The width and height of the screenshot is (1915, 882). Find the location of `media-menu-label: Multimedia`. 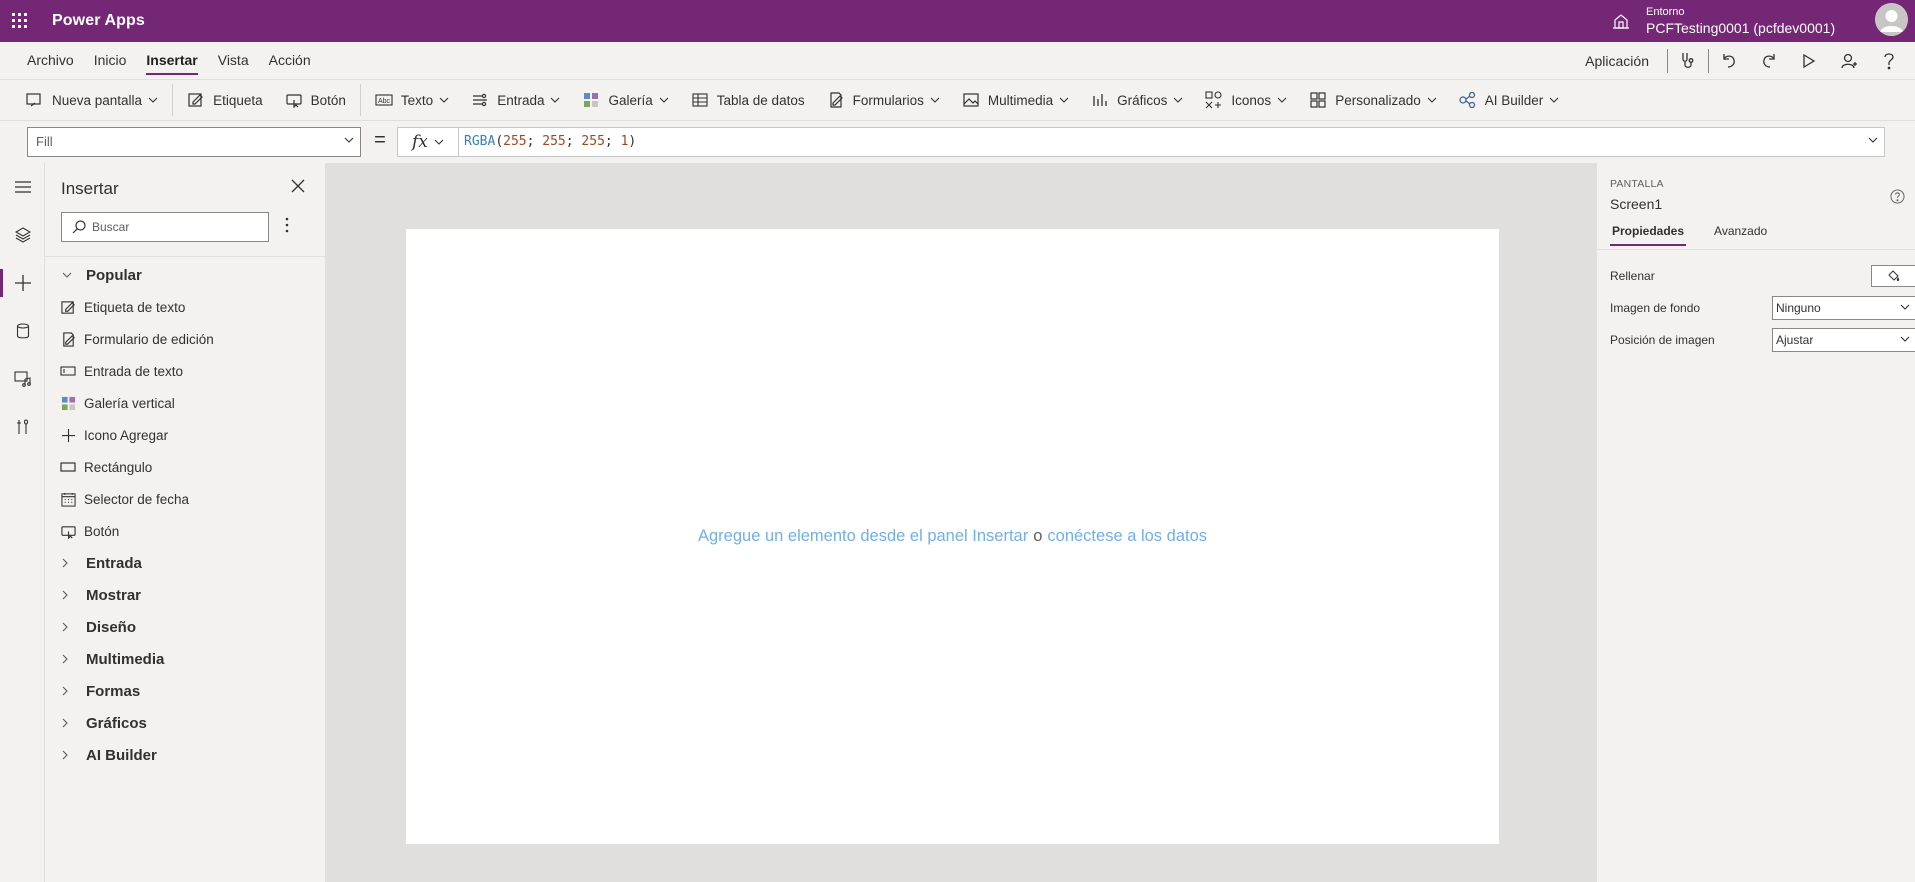

media-menu-label: Multimedia is located at coordinates (1020, 100).